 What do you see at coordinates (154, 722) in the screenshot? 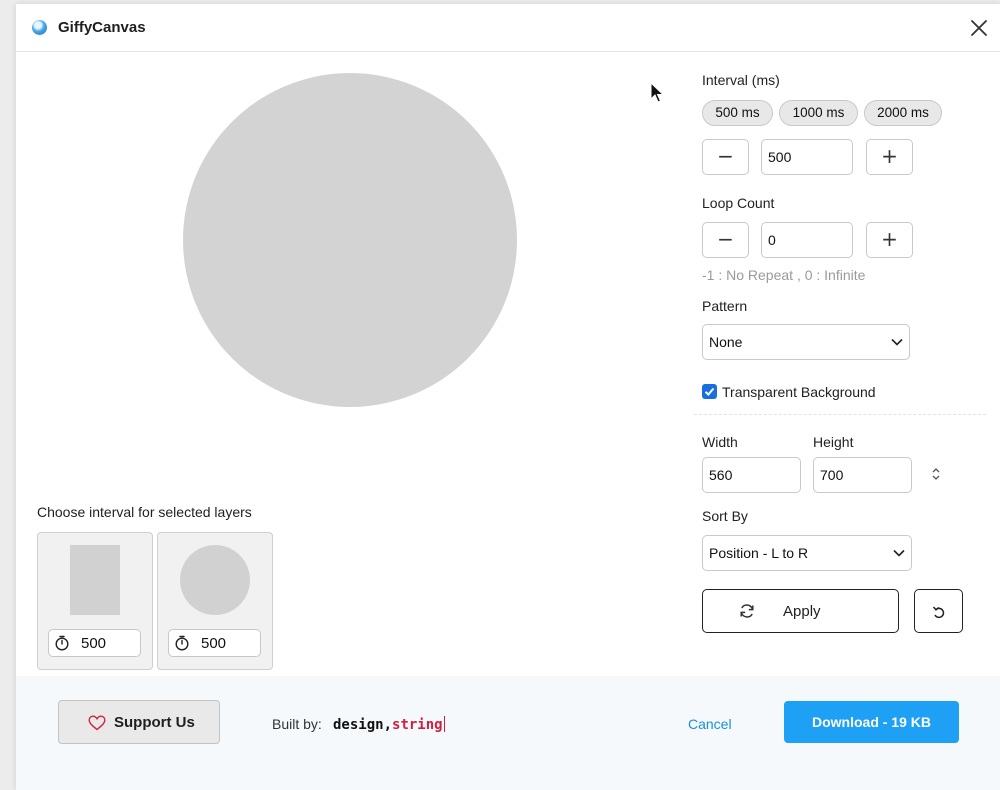
I see `support-us-label: Support Us` at bounding box center [154, 722].